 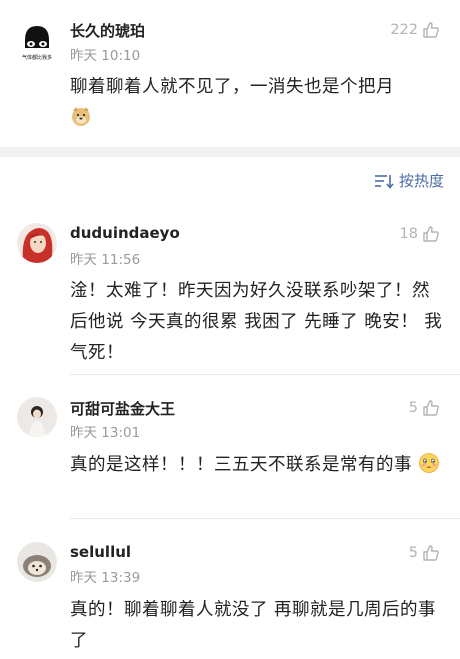 I want to click on timestamp: 昨天 13:01, so click(x=105, y=433).